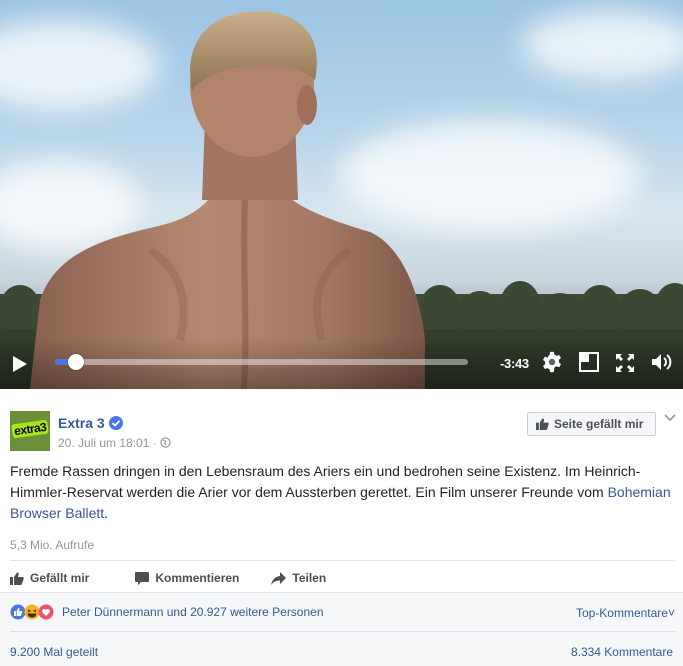  I want to click on video-progress-knob, so click(75, 362).